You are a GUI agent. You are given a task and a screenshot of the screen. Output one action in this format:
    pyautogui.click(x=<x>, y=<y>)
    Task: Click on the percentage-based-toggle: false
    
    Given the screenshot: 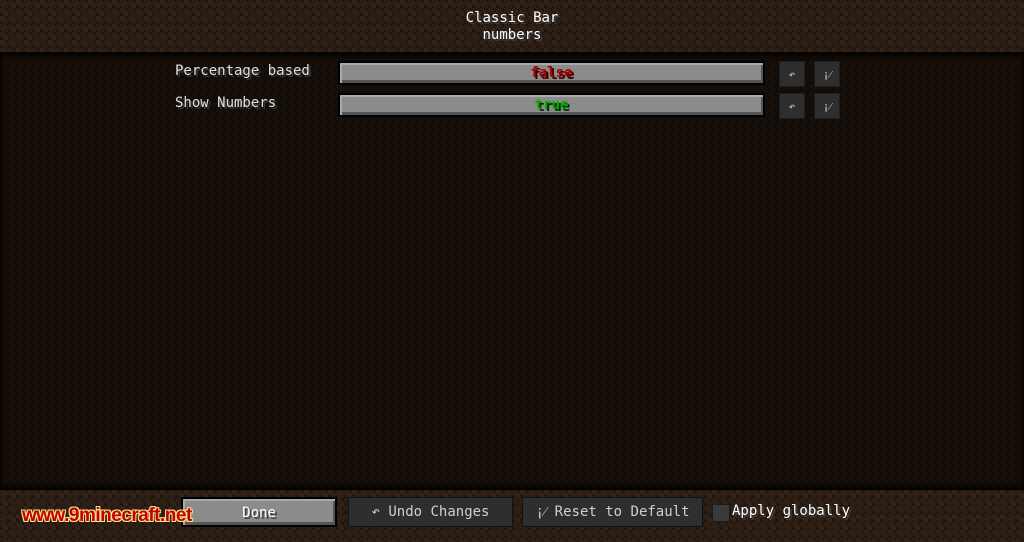 What is the action you would take?
    pyautogui.click(x=551, y=73)
    